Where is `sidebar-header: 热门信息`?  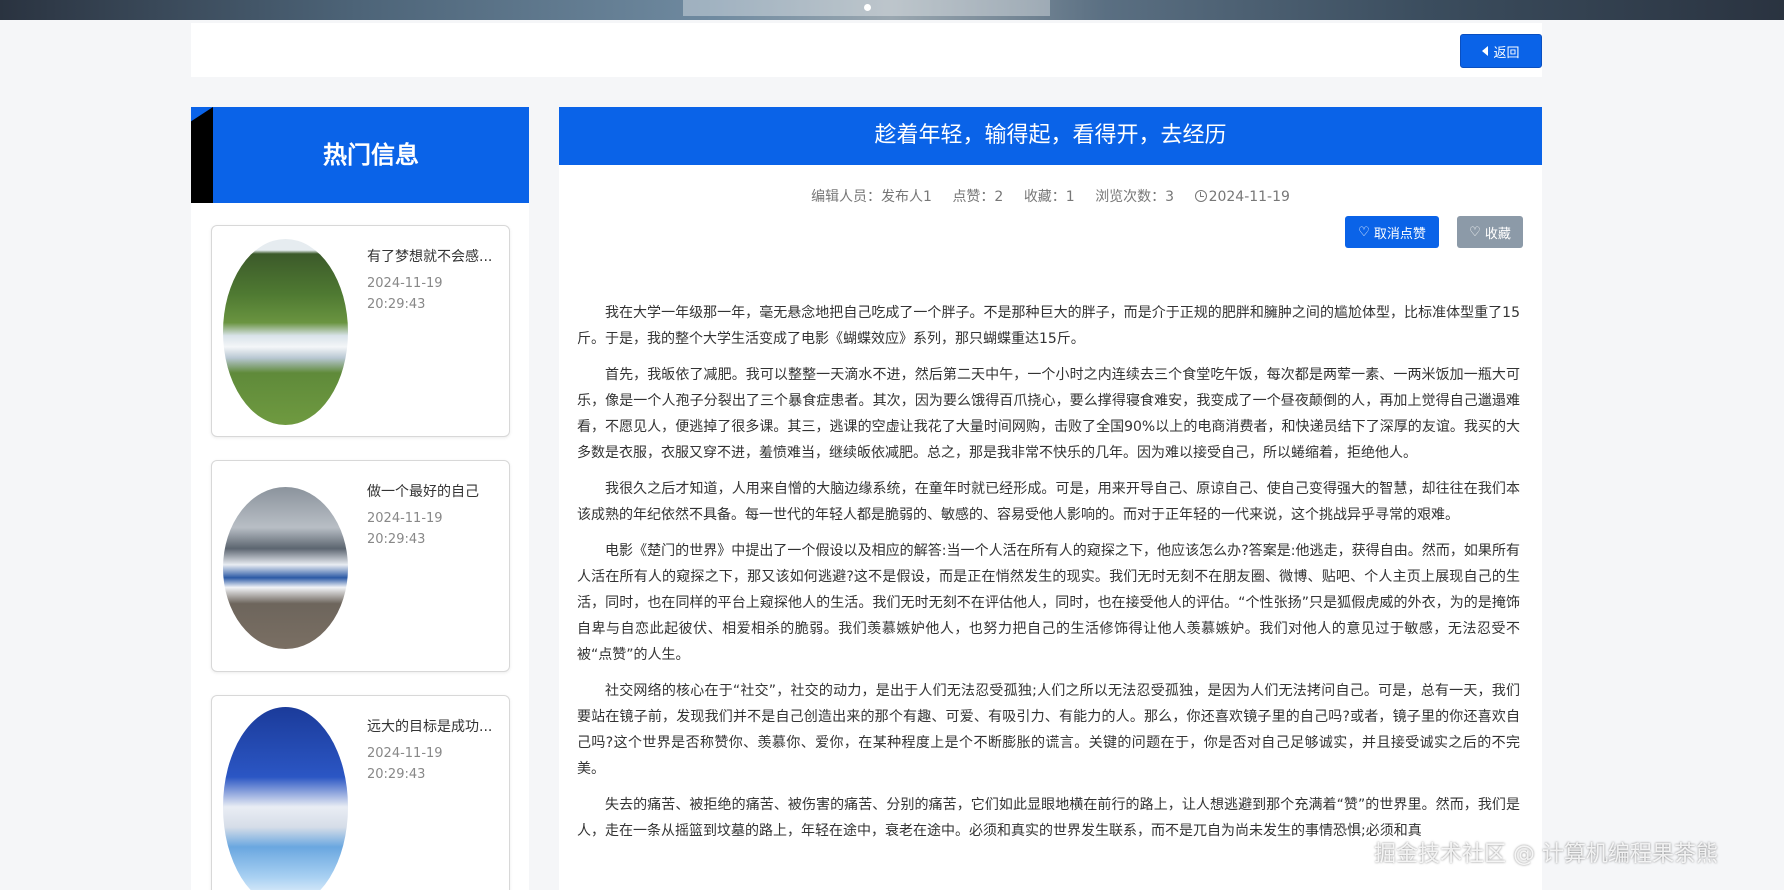 sidebar-header: 热门信息 is located at coordinates (360, 155).